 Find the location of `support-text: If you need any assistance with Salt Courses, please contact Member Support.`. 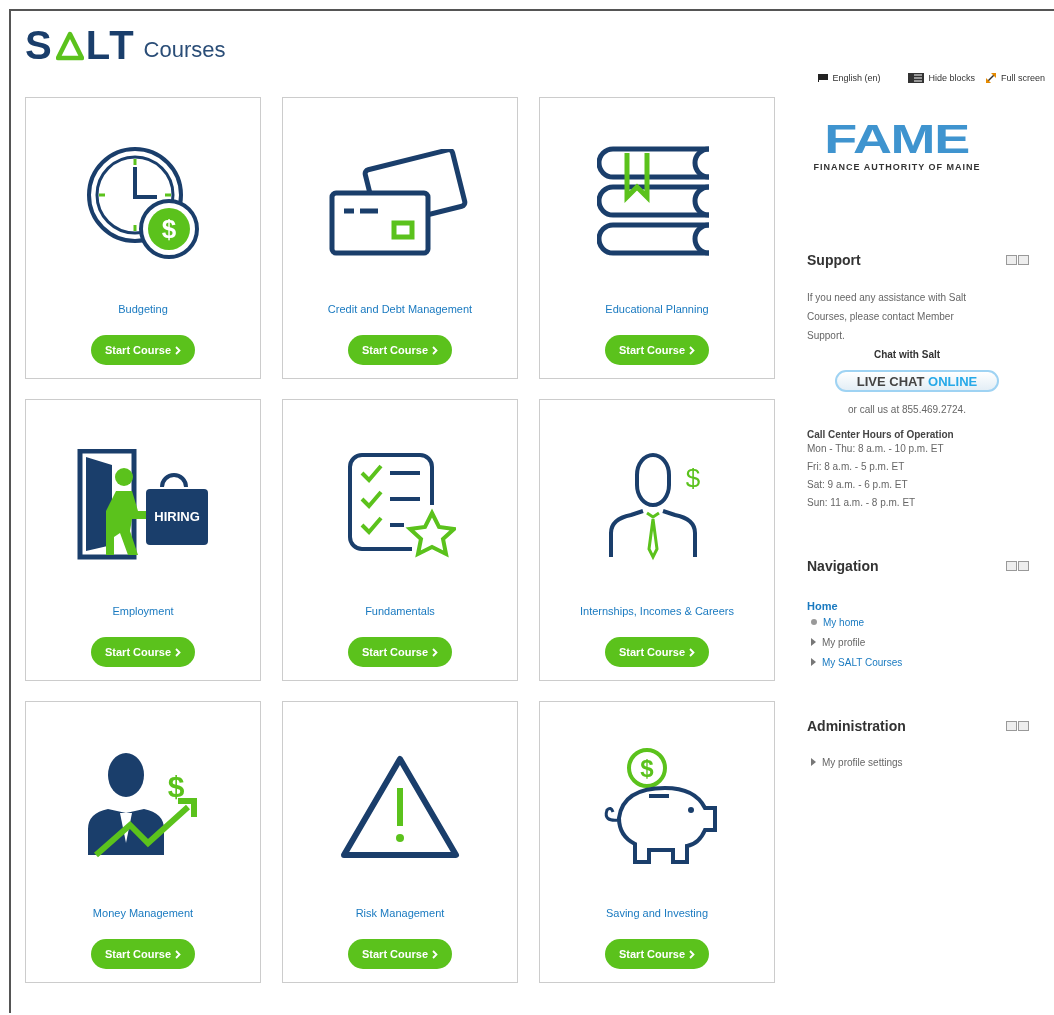

support-text: If you need any assistance with Salt Courses, please contact Member Support. is located at coordinates (887, 317).